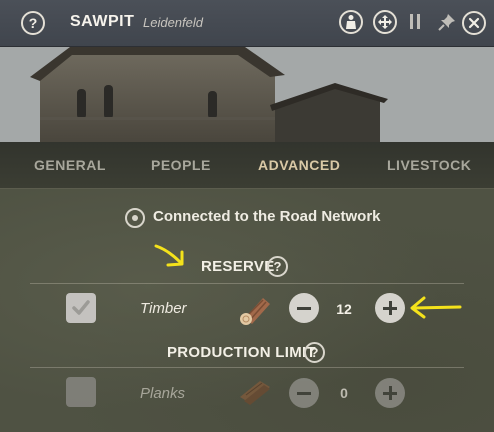  I want to click on reserve-title: RESERVE, so click(238, 266).